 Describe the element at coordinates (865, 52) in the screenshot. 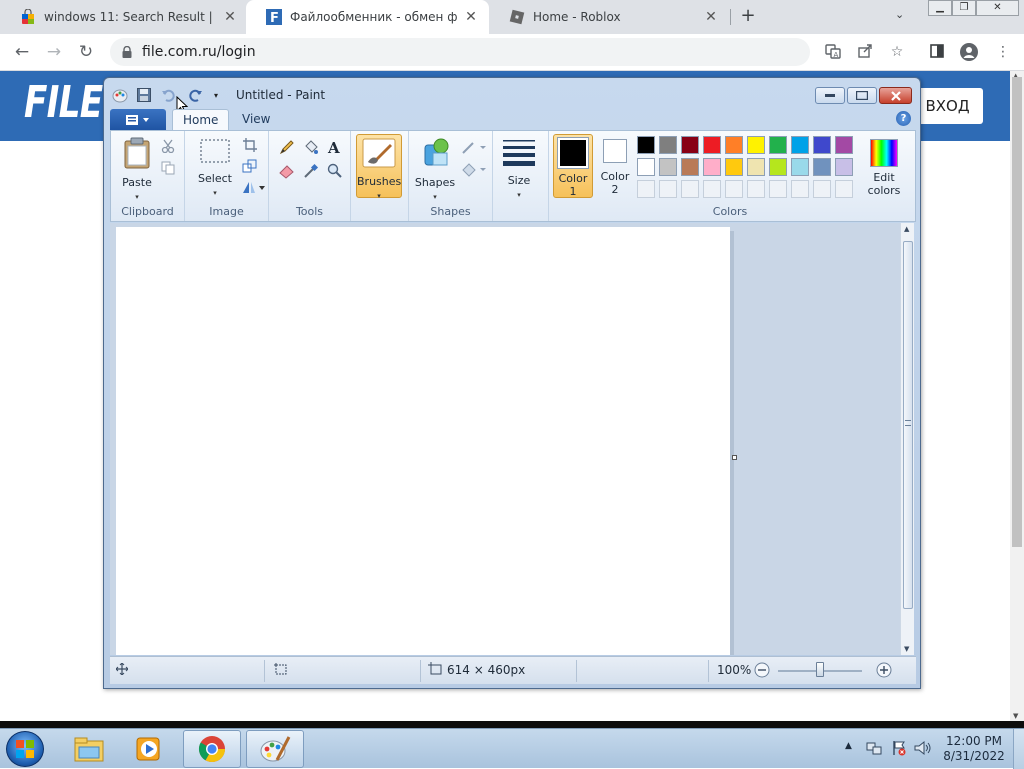

I see `share-icon` at that location.